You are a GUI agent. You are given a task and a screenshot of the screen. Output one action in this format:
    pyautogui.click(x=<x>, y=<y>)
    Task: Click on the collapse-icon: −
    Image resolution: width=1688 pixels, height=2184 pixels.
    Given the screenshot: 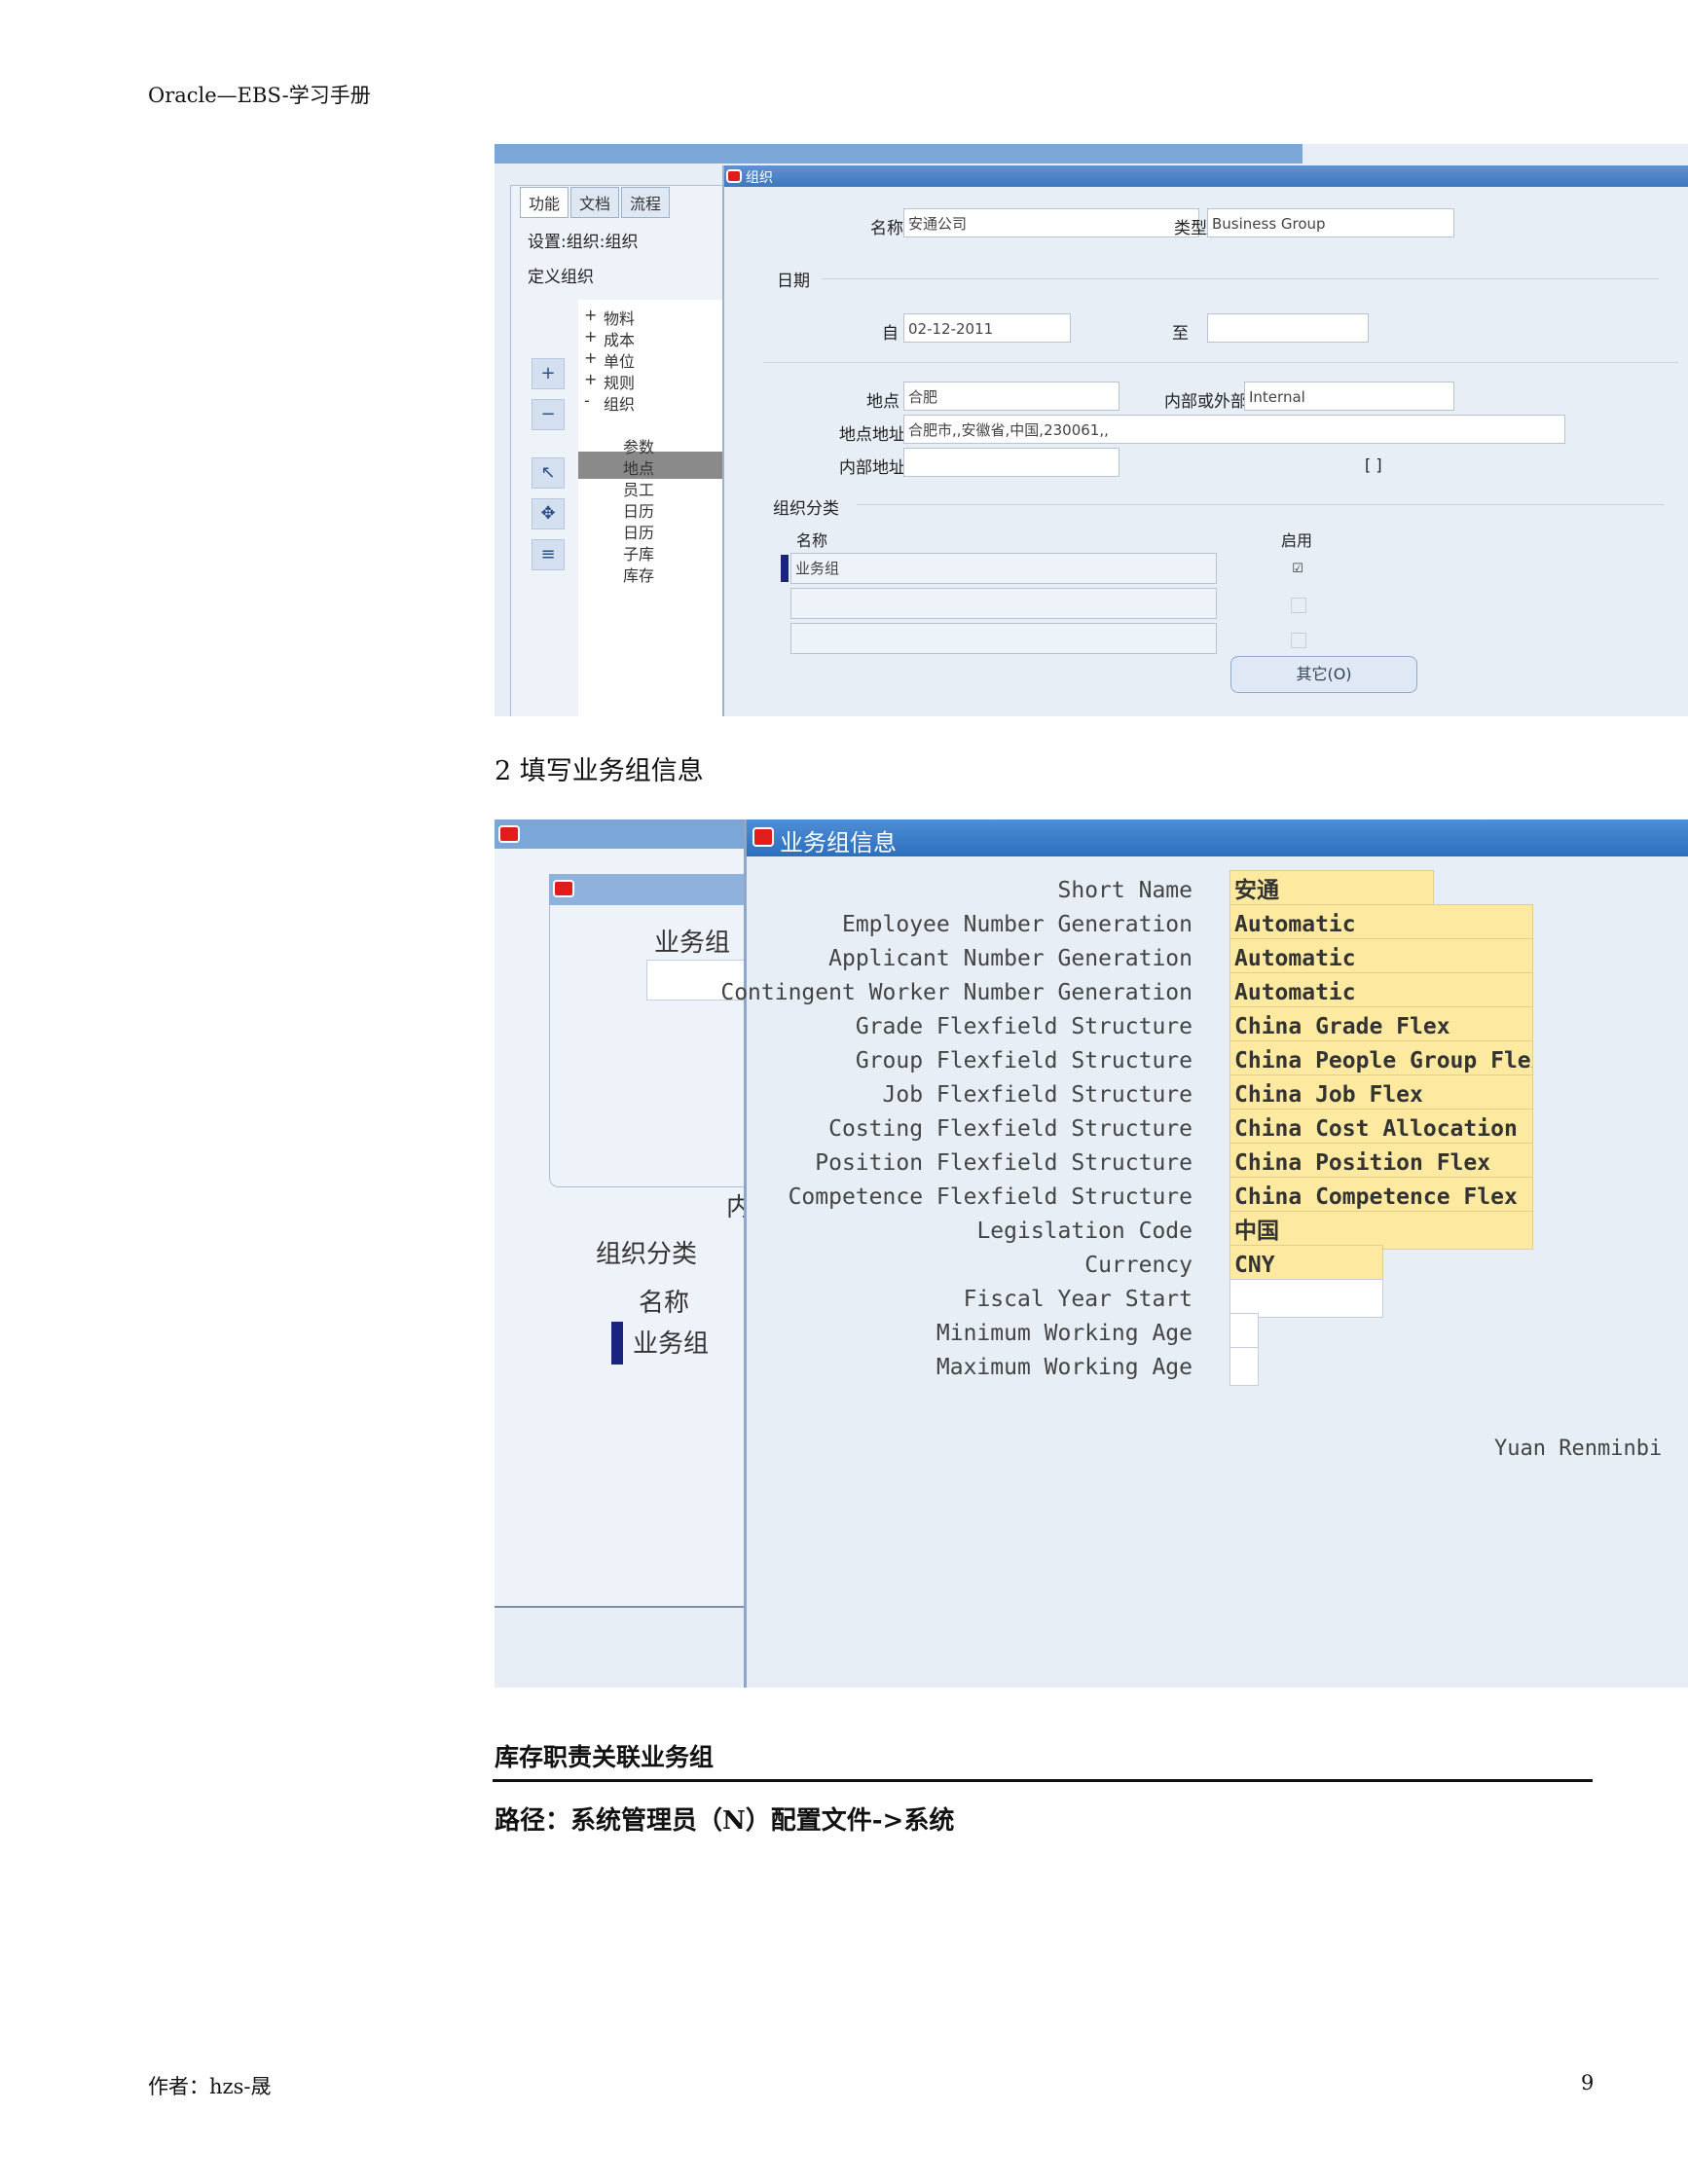 What is the action you would take?
    pyautogui.click(x=548, y=414)
    